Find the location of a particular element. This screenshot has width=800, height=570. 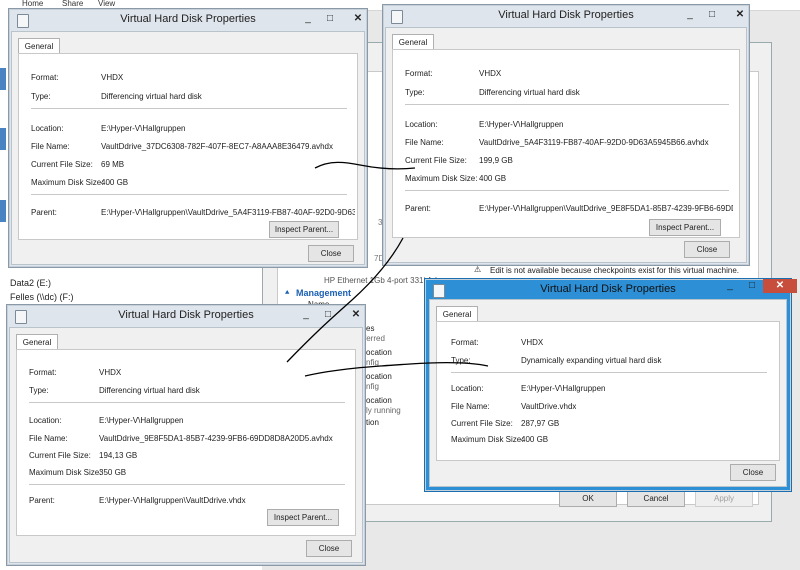

ink-annotation-lines is located at coordinates (387, 269).